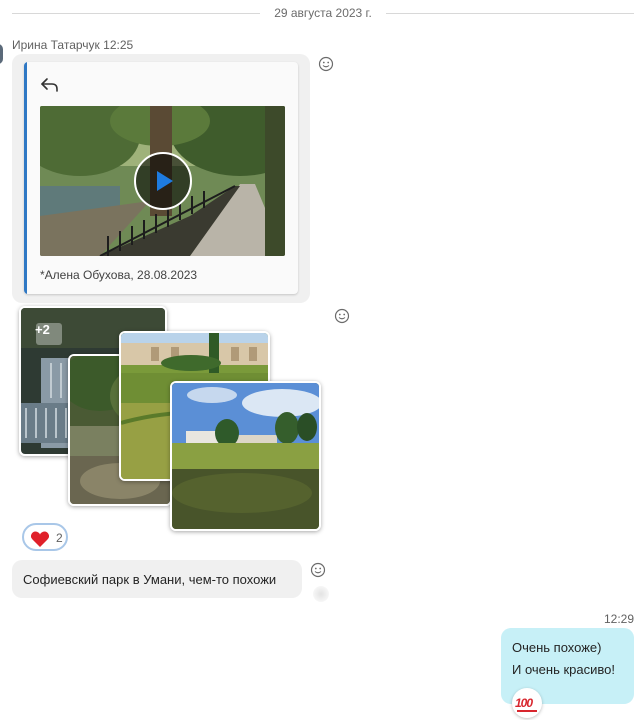  What do you see at coordinates (49, 85) in the screenshot?
I see `forward-arrow-icon` at bounding box center [49, 85].